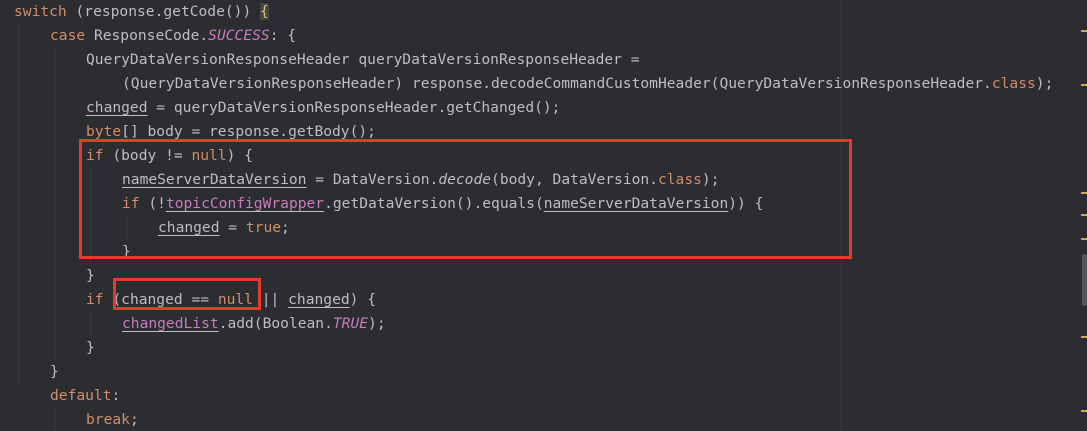 This screenshot has width=1087, height=431. I want to click on code-line-16: }, so click(550, 372).